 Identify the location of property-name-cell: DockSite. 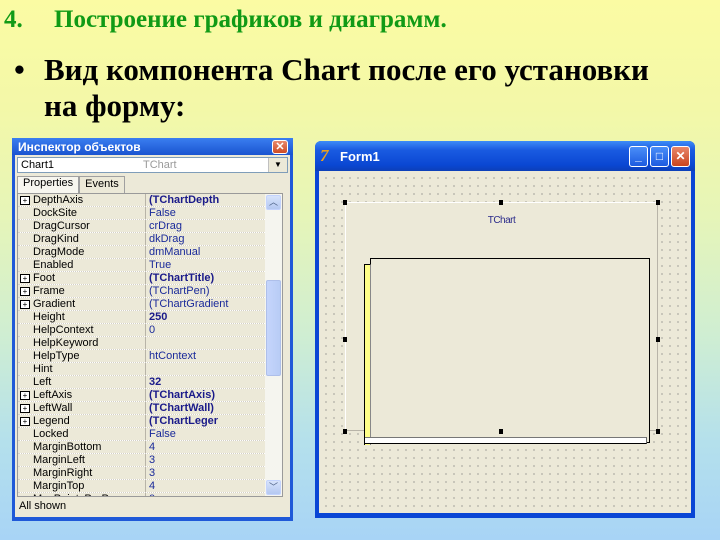
(82, 213).